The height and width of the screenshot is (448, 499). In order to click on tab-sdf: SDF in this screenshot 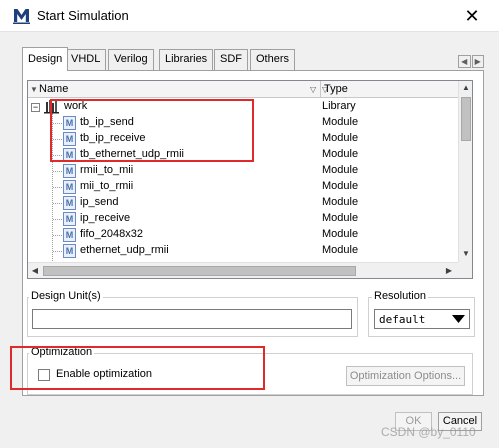, I will do `click(231, 59)`.